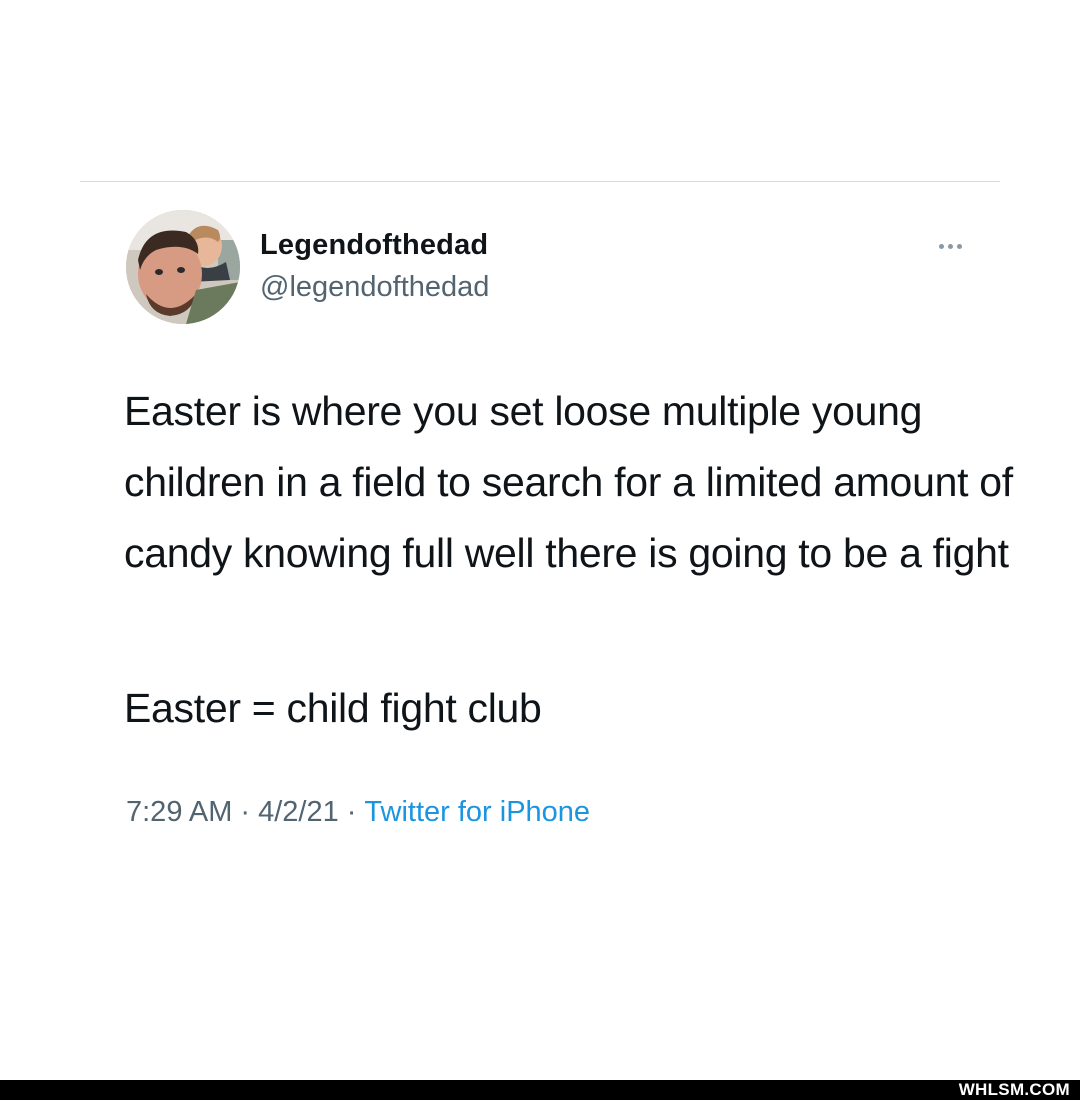 This screenshot has width=1080, height=1100. Describe the element at coordinates (1014, 1089) in the screenshot. I see `watermark: WHLSM.COM` at that location.